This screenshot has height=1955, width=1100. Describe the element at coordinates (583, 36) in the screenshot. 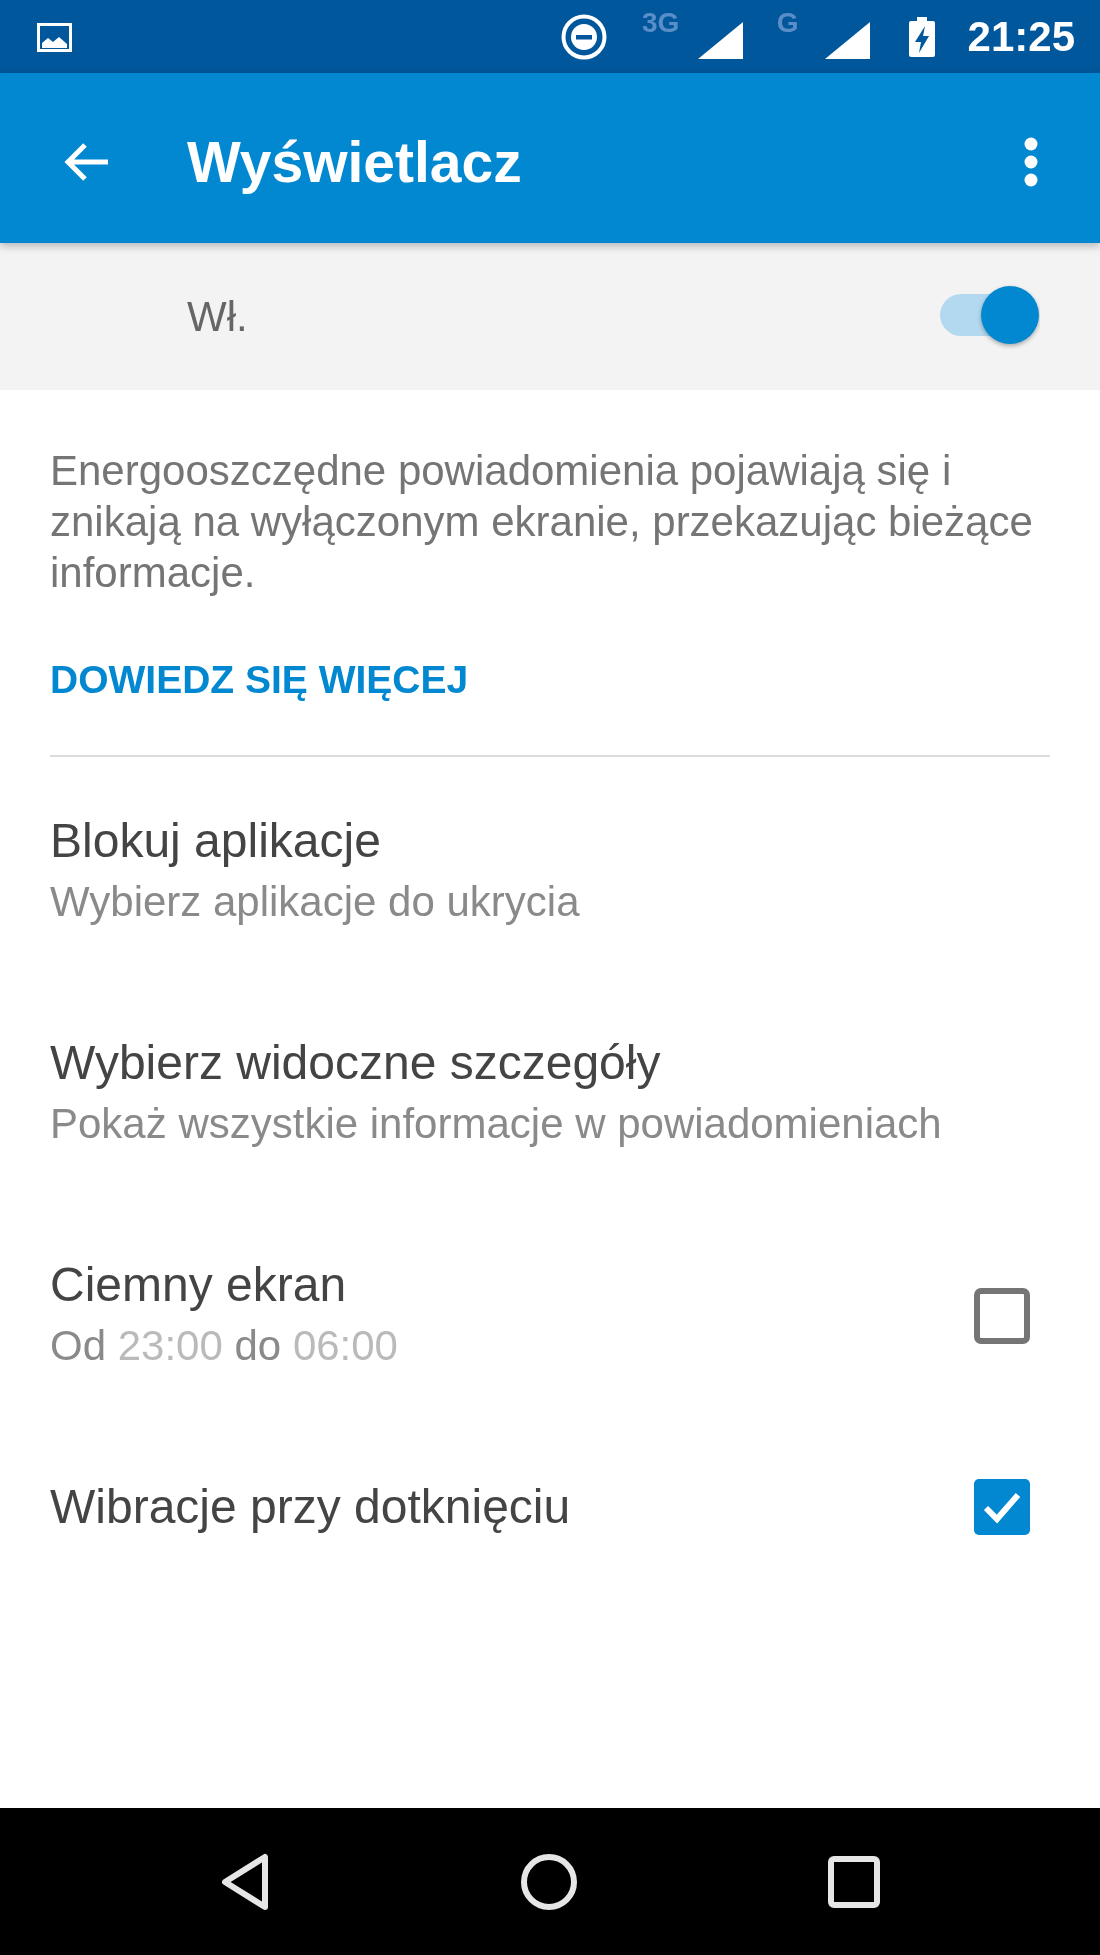

I see `minus-circle-icon` at that location.